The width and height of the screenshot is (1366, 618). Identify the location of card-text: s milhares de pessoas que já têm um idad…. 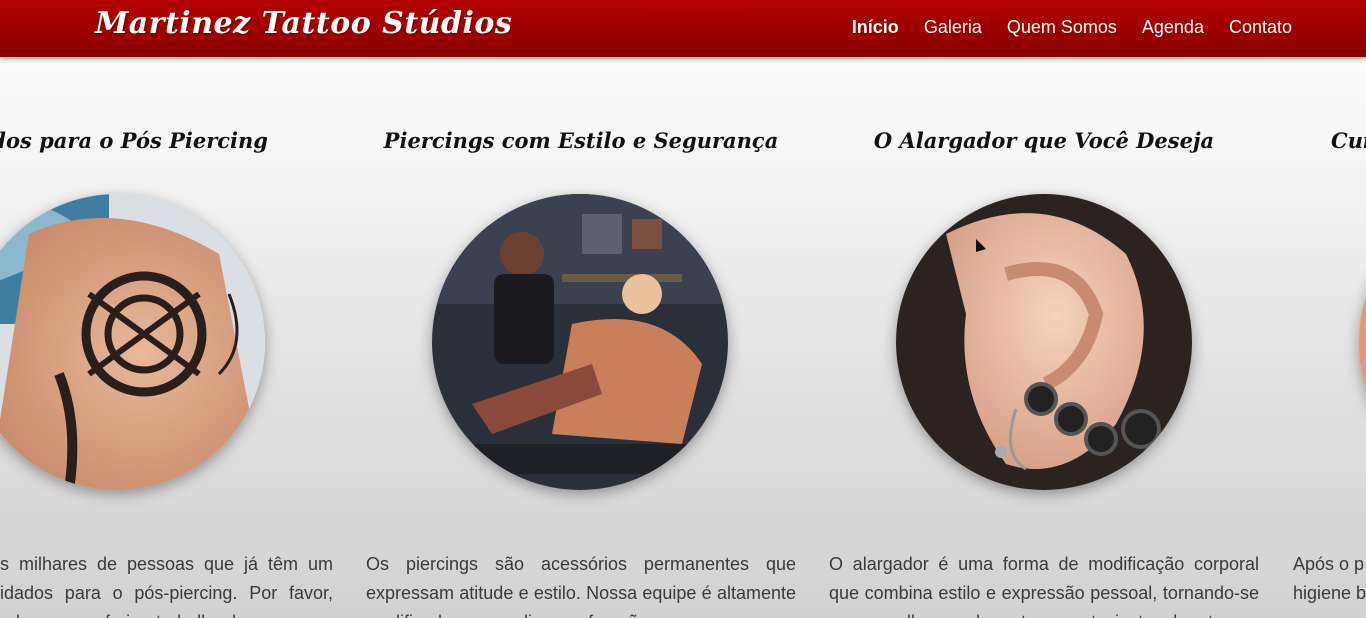
(166, 586).